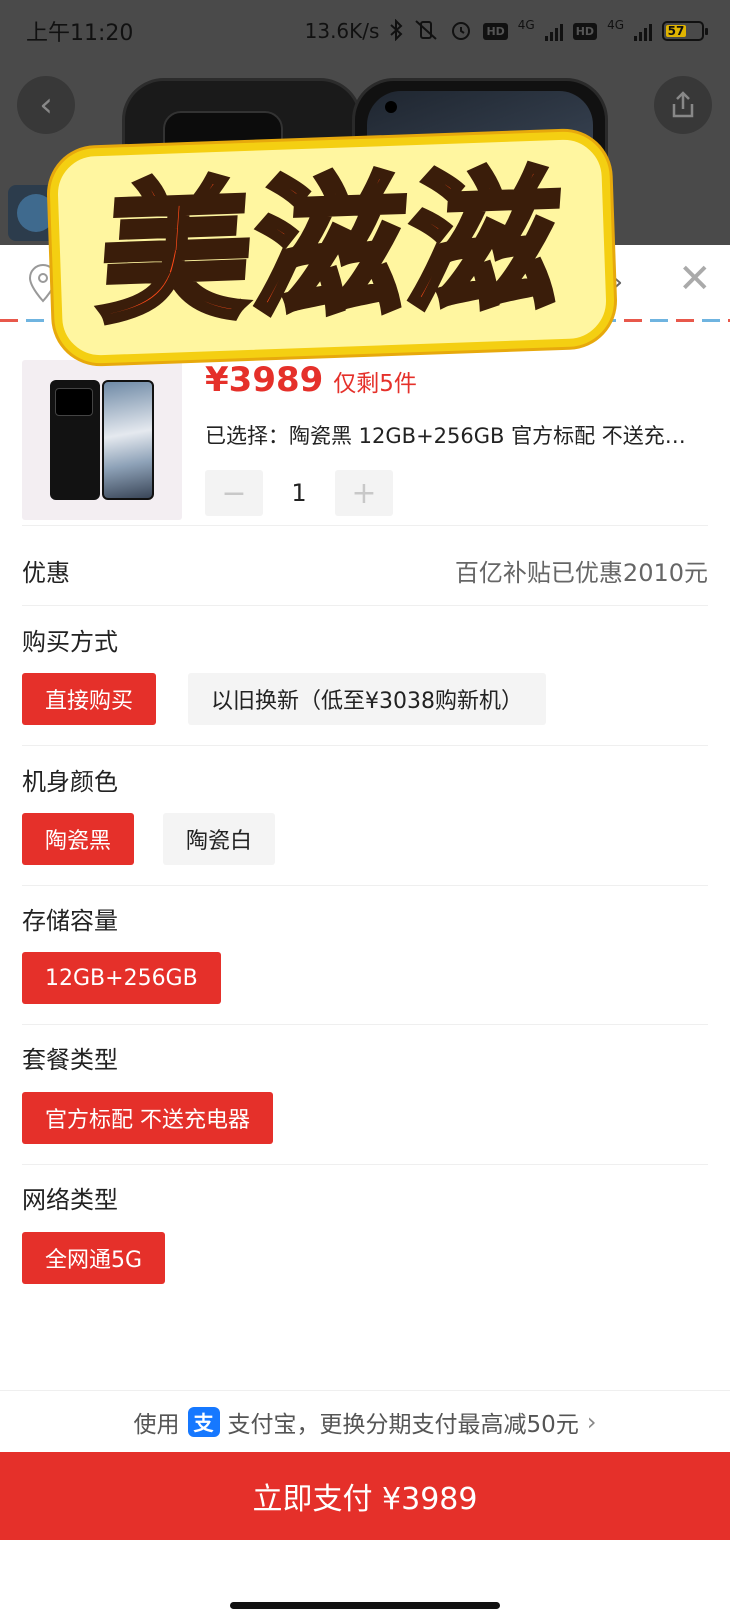 This screenshot has width=730, height=1624. I want to click on alipay-text: 支付宝，更换分期支付最高减50元, so click(403, 1424).